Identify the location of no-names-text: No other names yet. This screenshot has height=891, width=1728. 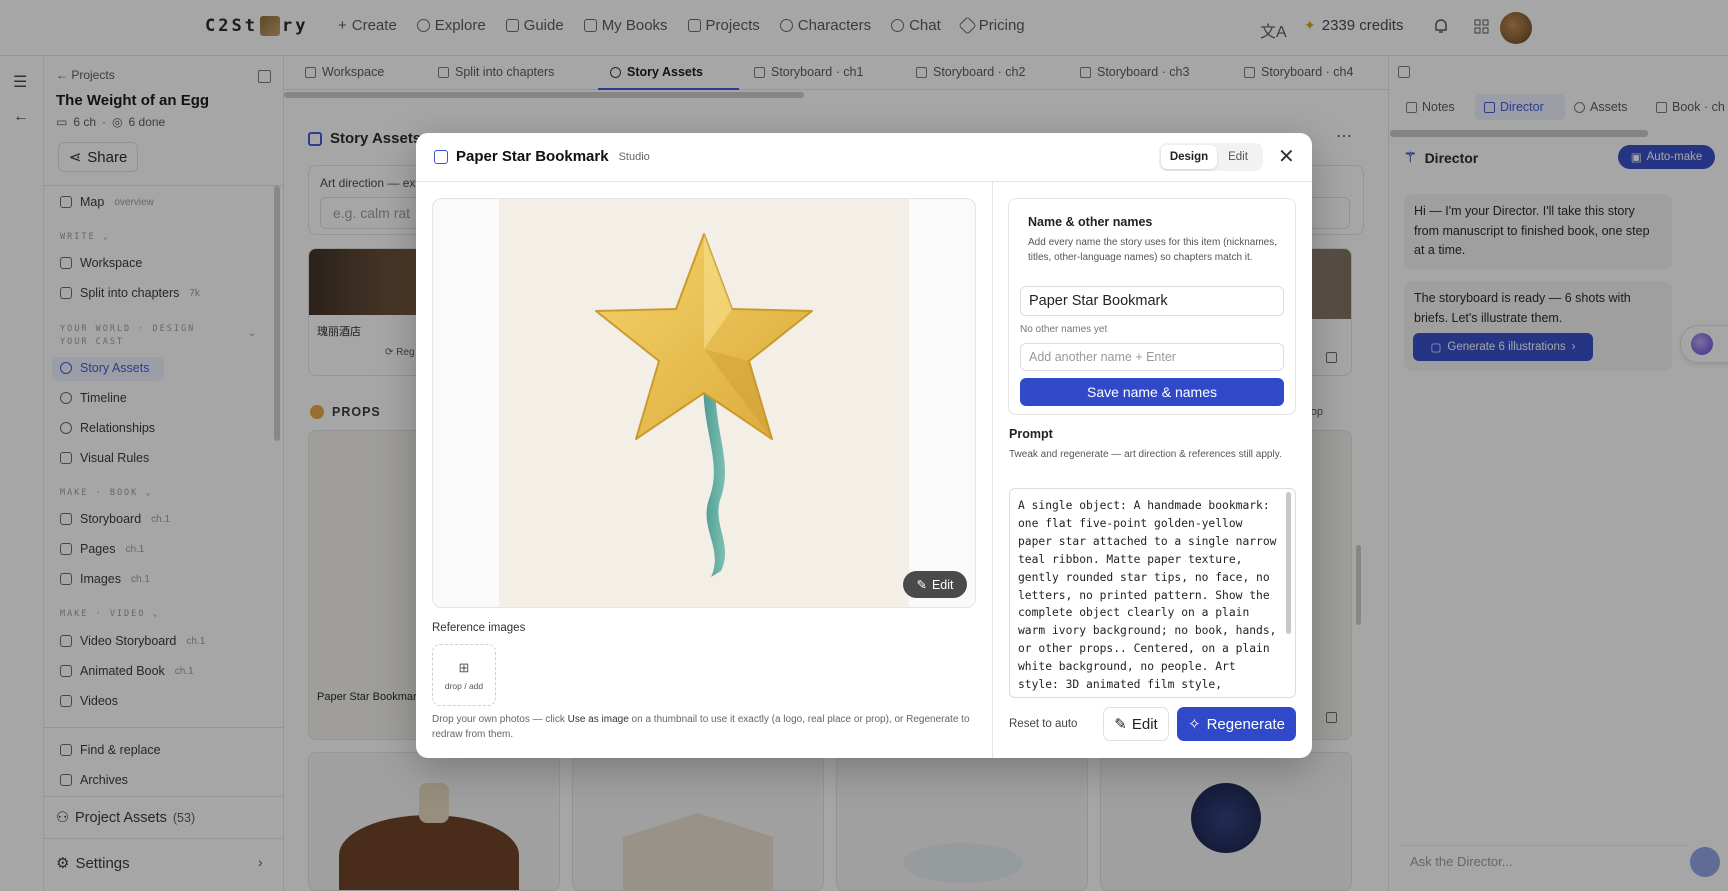
(1064, 329).